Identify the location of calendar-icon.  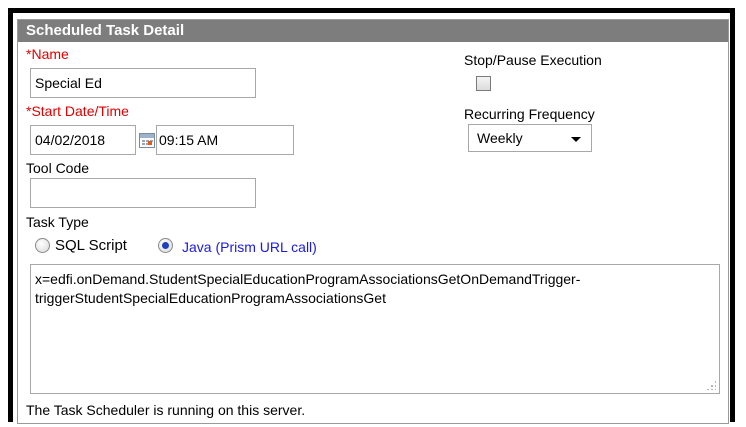
(147, 140).